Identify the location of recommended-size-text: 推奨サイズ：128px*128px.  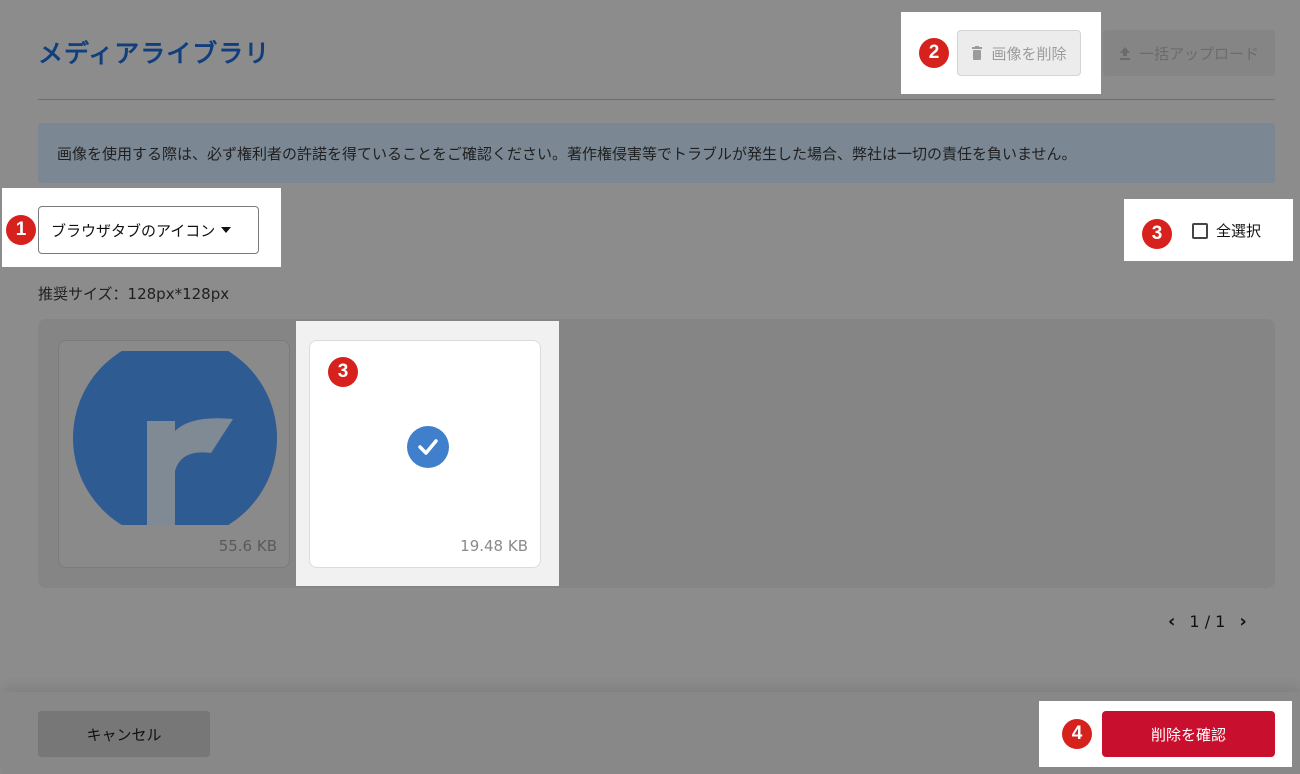
(134, 294).